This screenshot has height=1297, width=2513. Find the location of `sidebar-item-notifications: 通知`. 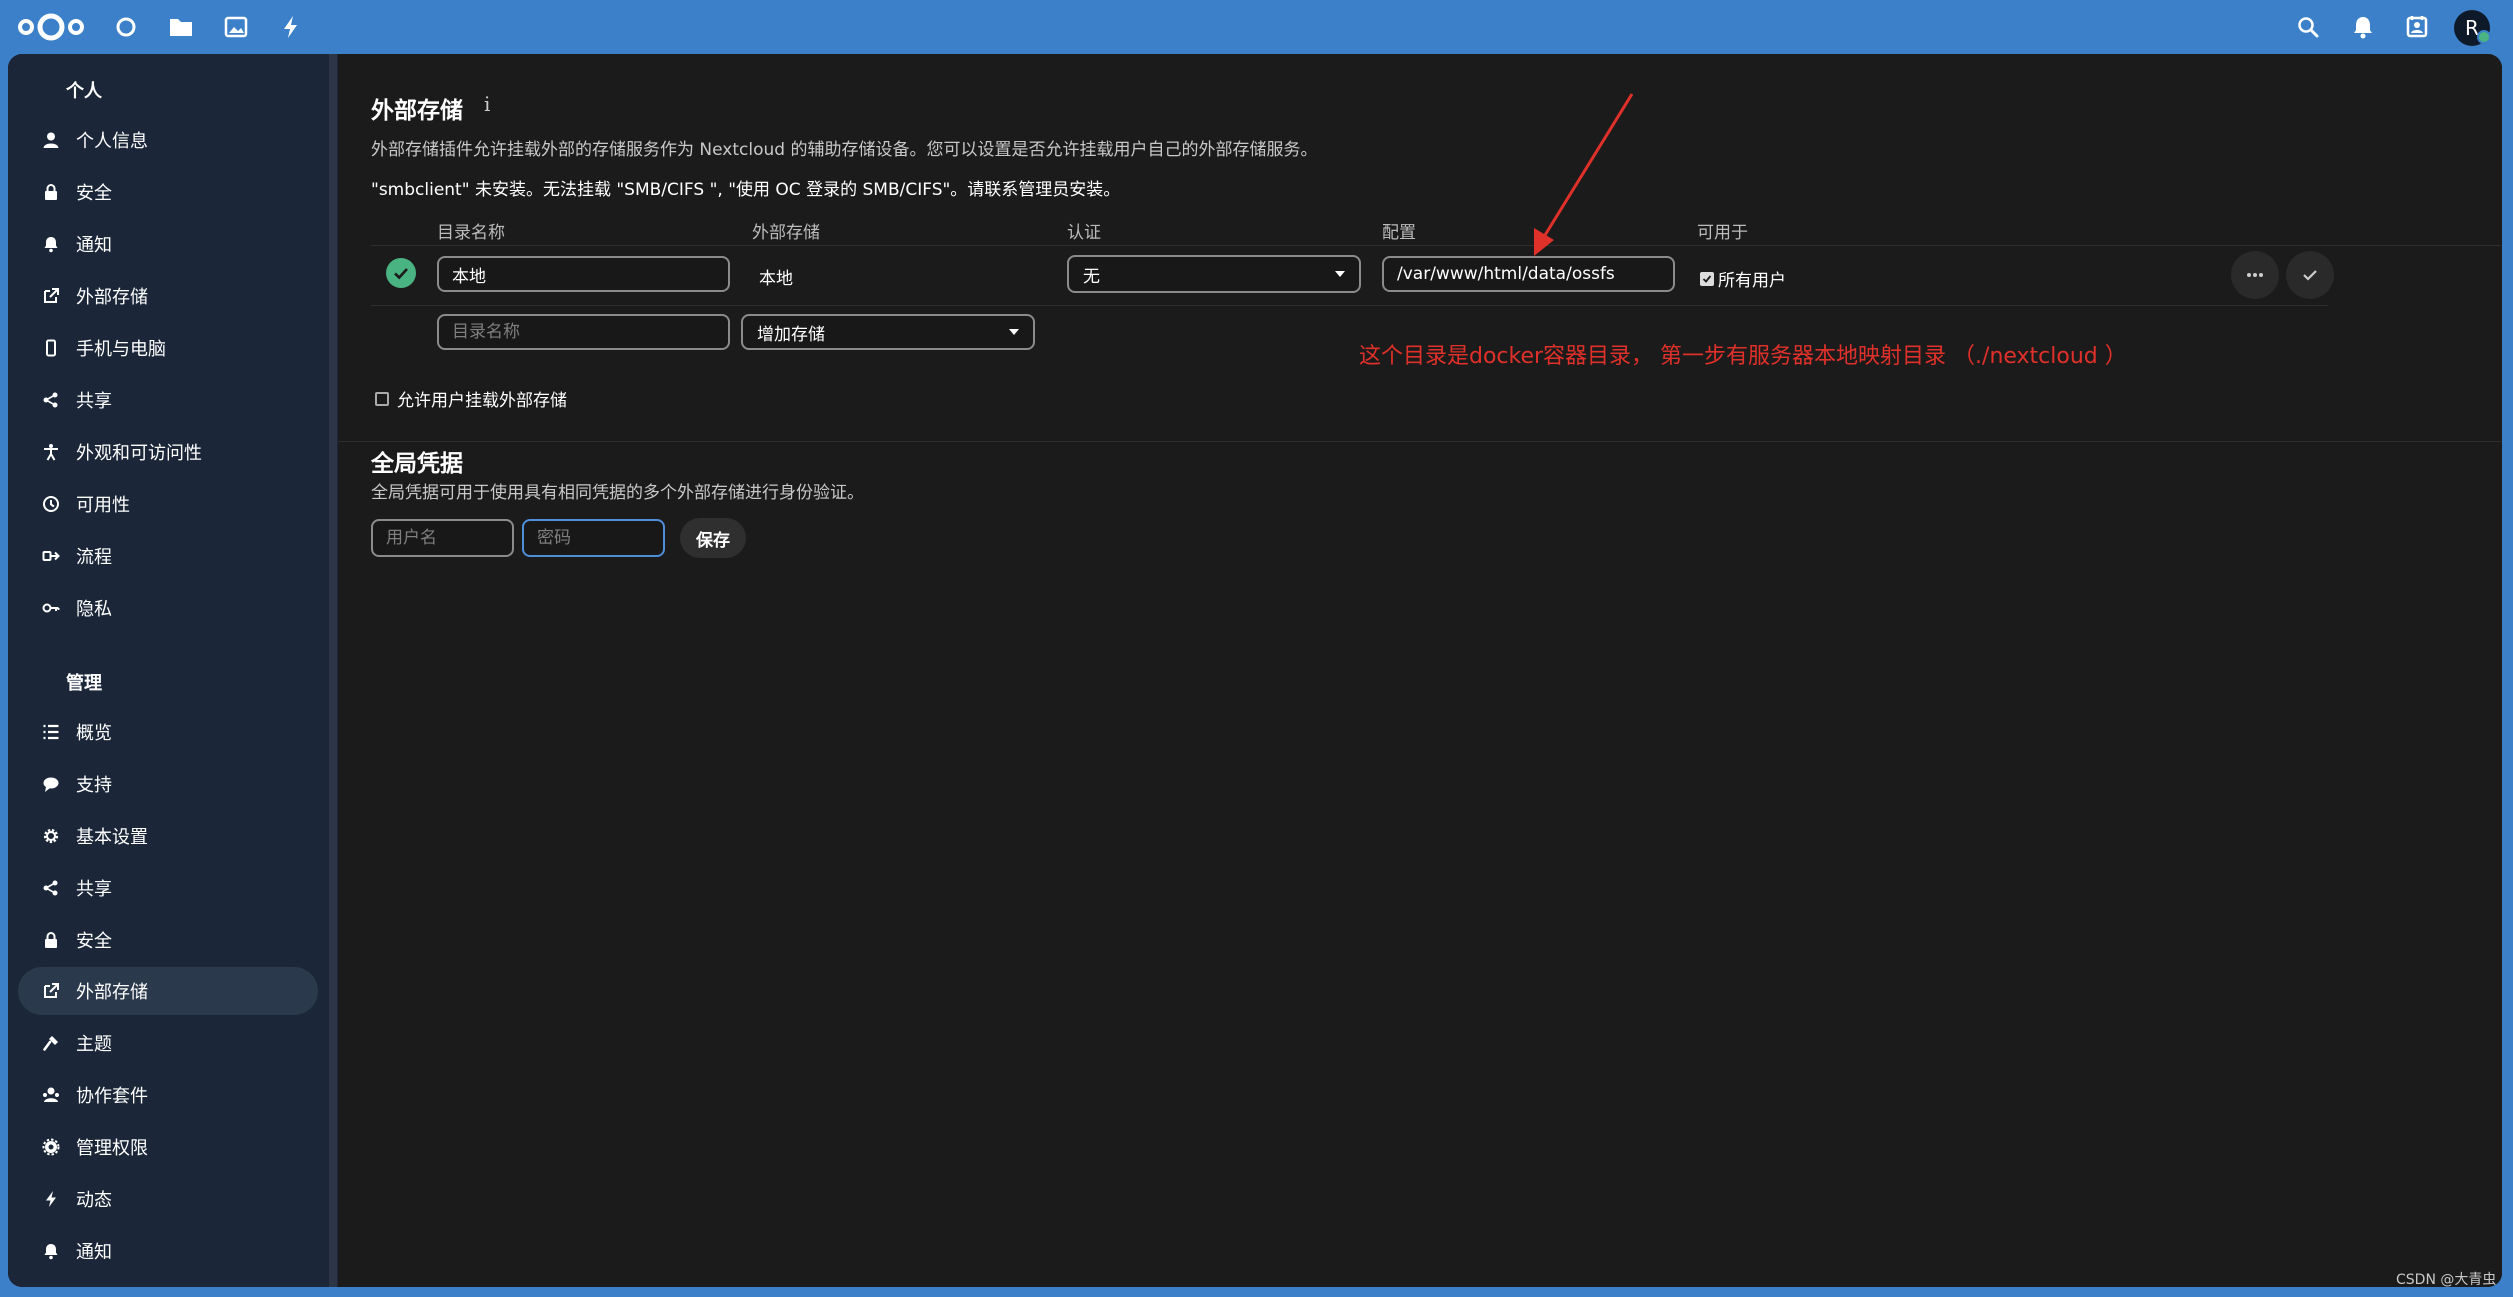

sidebar-item-notifications: 通知 is located at coordinates (168, 244).